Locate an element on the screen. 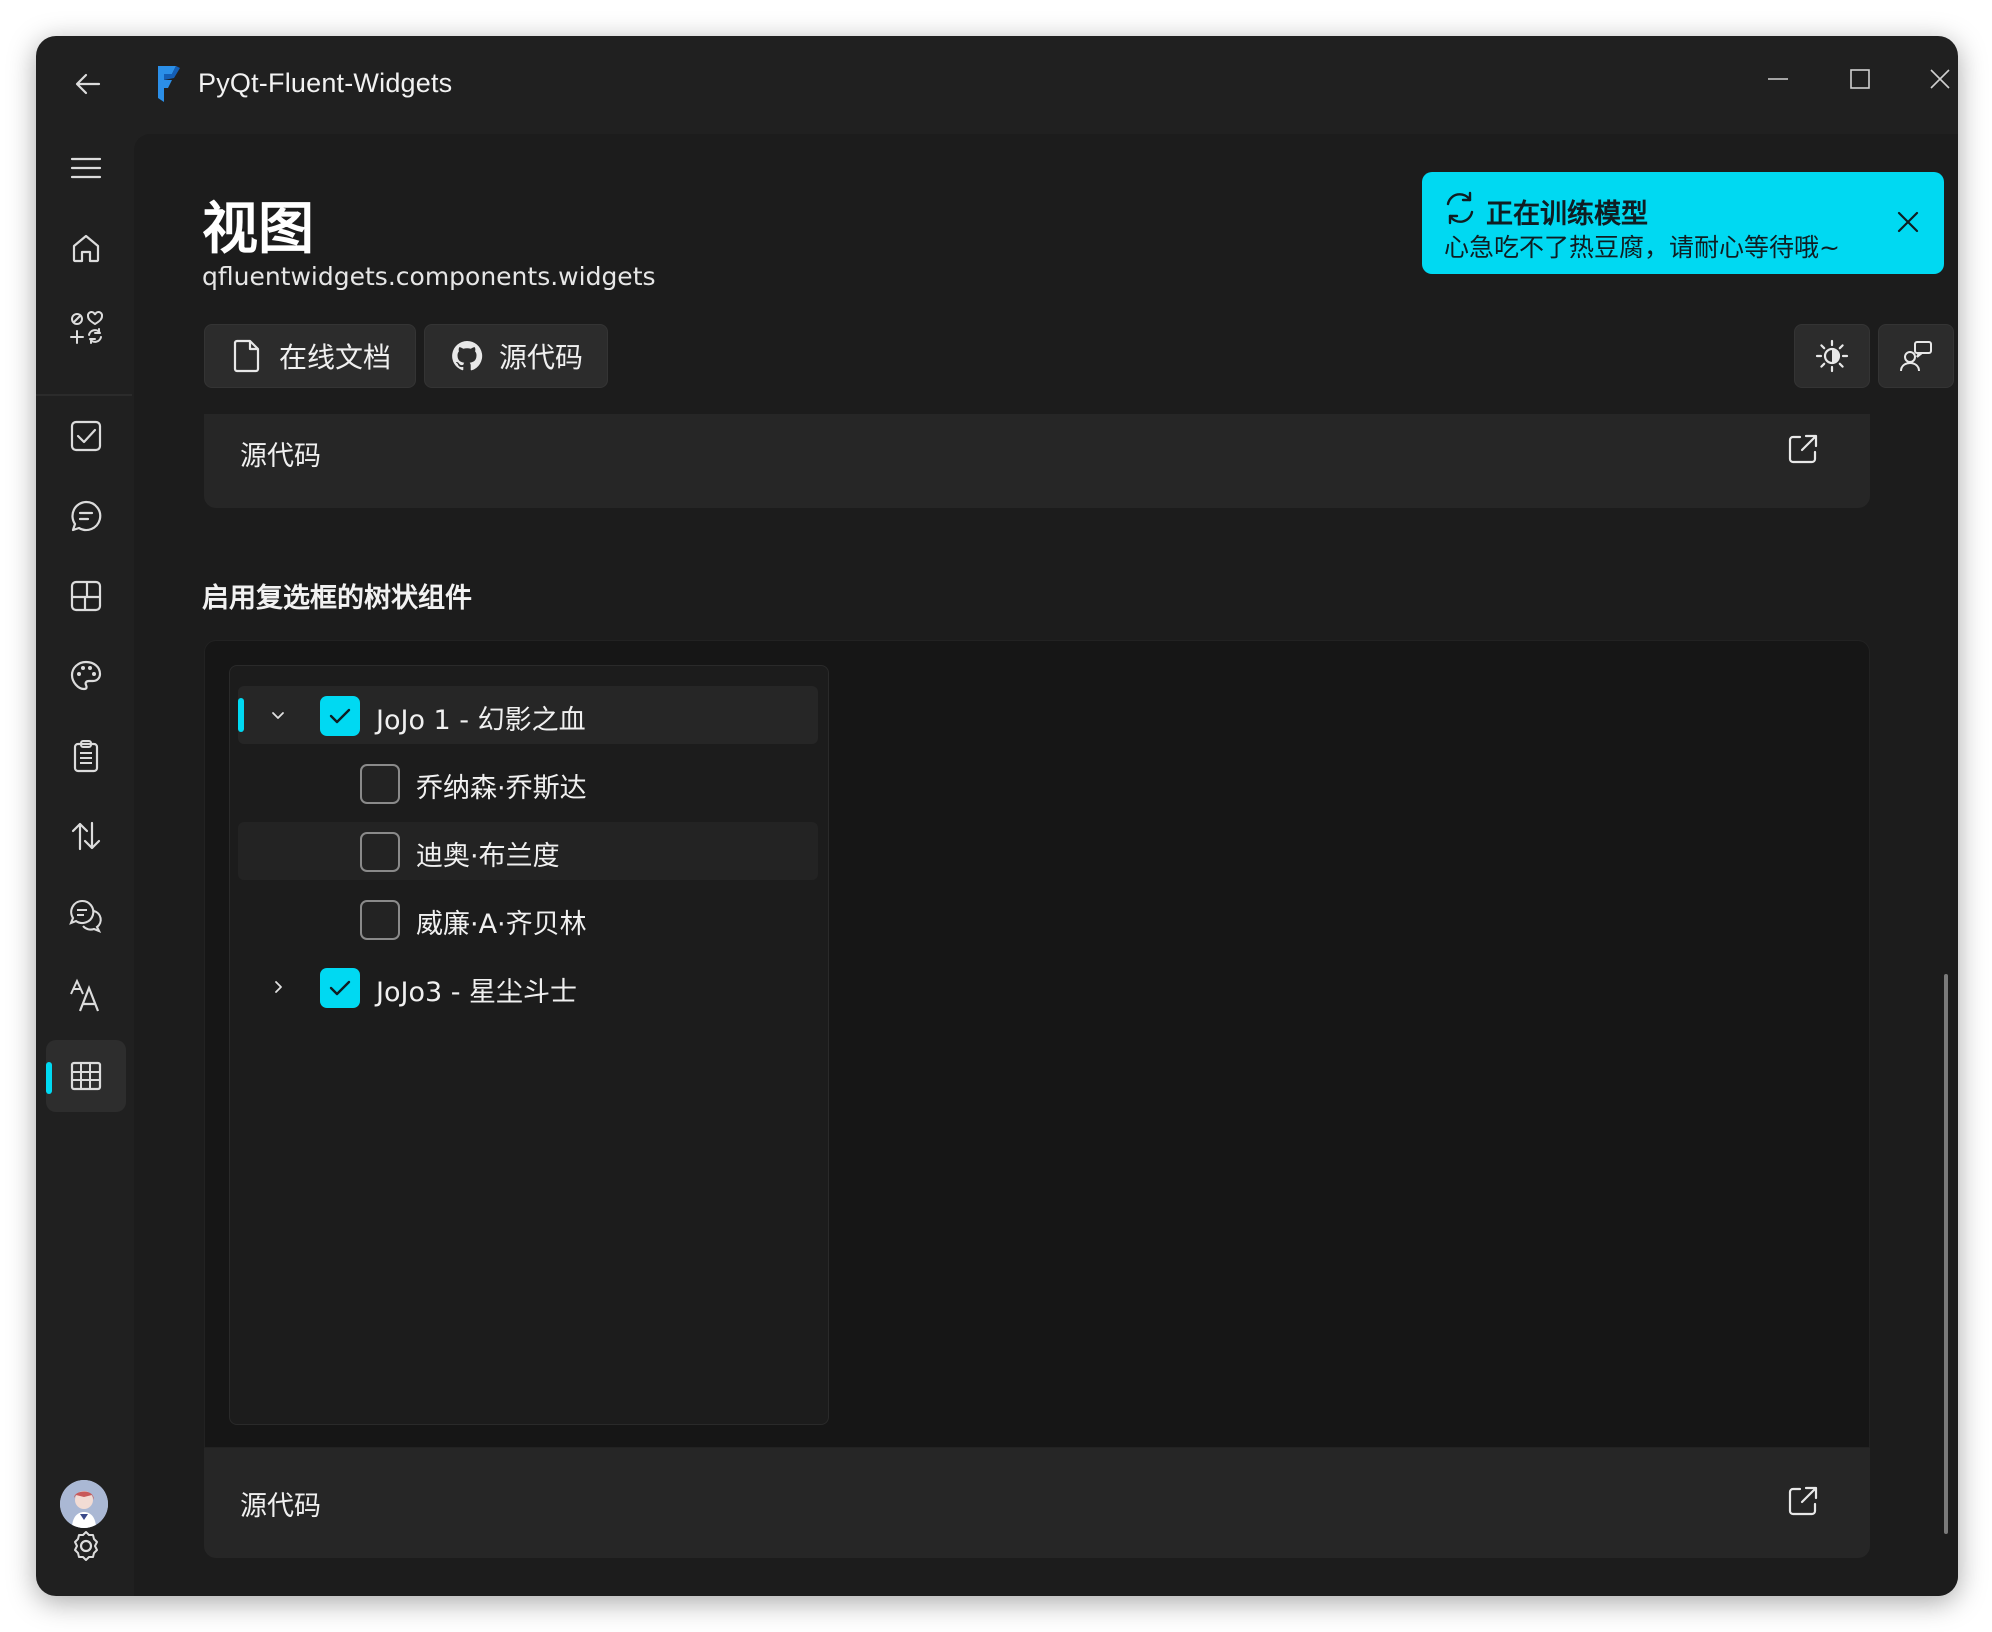  arrow-up-down-icon is located at coordinates (86, 836).